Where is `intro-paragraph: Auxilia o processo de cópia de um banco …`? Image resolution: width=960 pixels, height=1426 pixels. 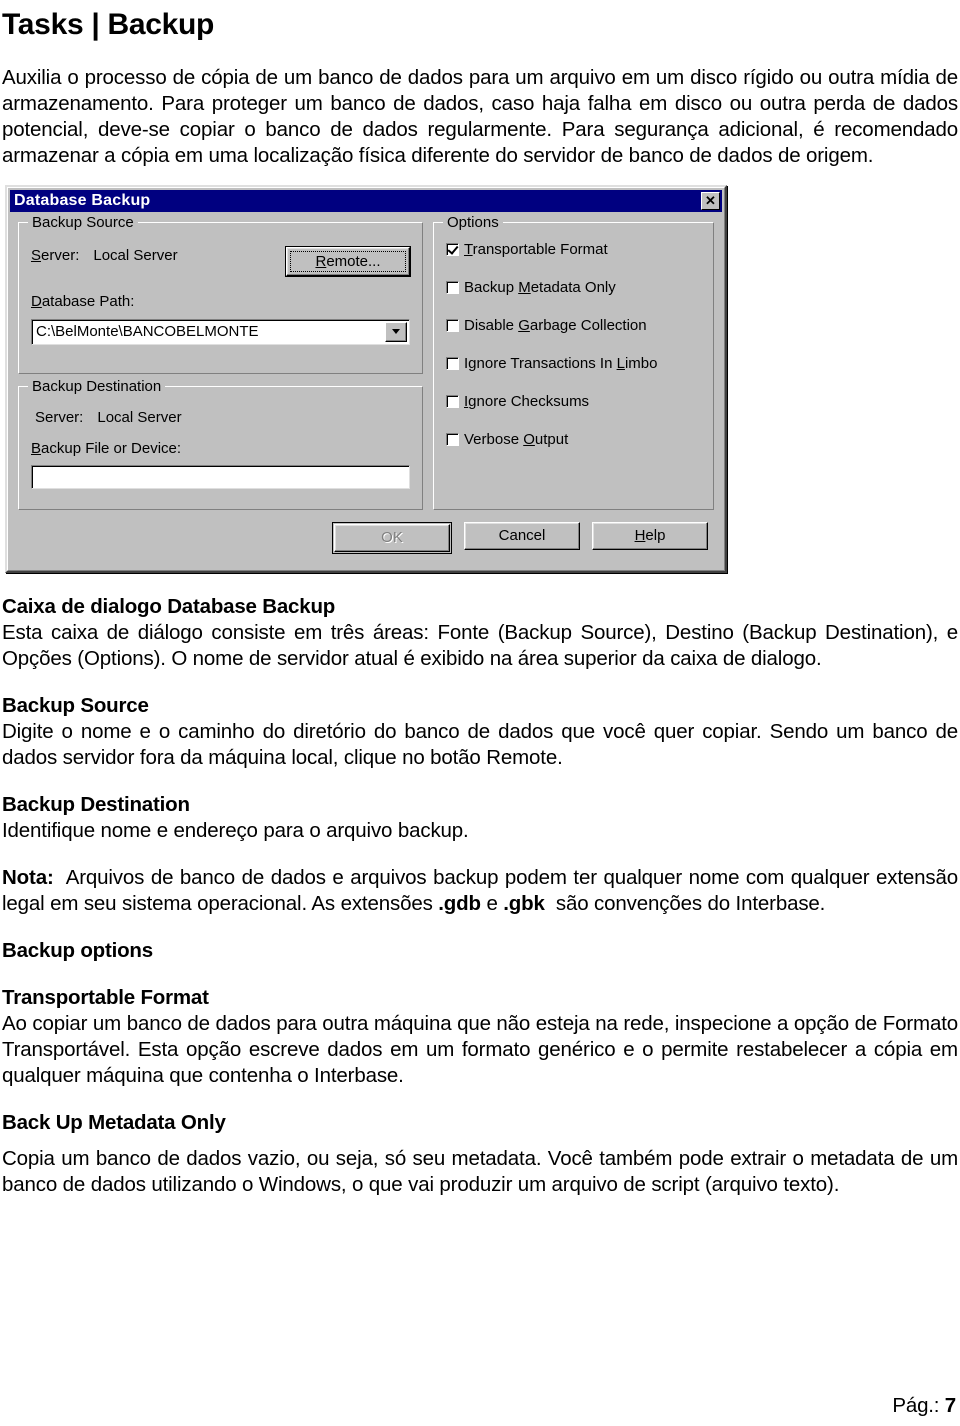
intro-paragraph: Auxilia o processo de cópia de um banco … is located at coordinates (480, 116).